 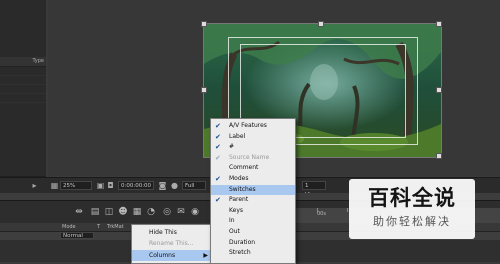 I want to click on column-option-item: ✔ Modes, so click(x=253, y=179).